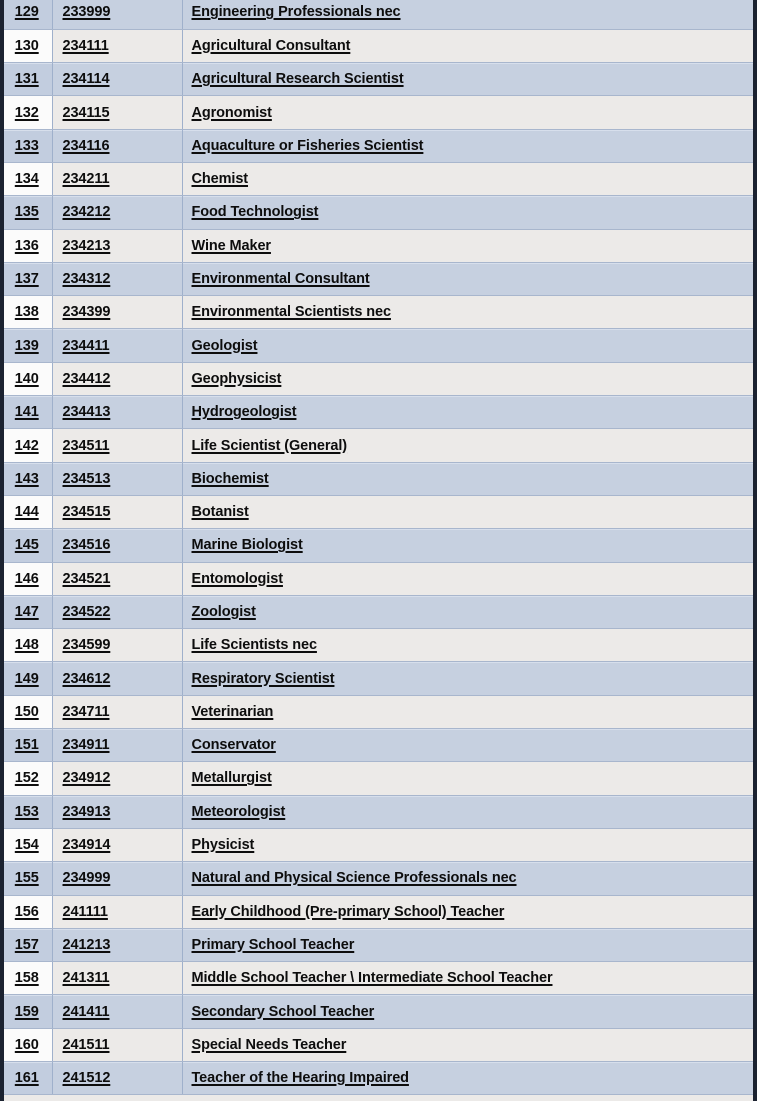 The image size is (757, 1101). Describe the element at coordinates (117, 146) in the screenshot. I see `occupation-code-cell: 234116` at that location.